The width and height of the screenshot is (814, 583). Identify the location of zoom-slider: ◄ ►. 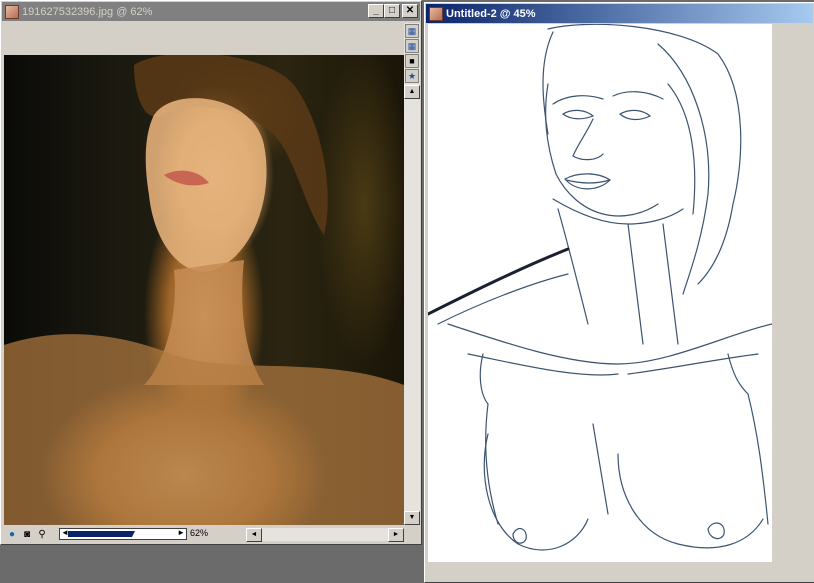
(123, 534).